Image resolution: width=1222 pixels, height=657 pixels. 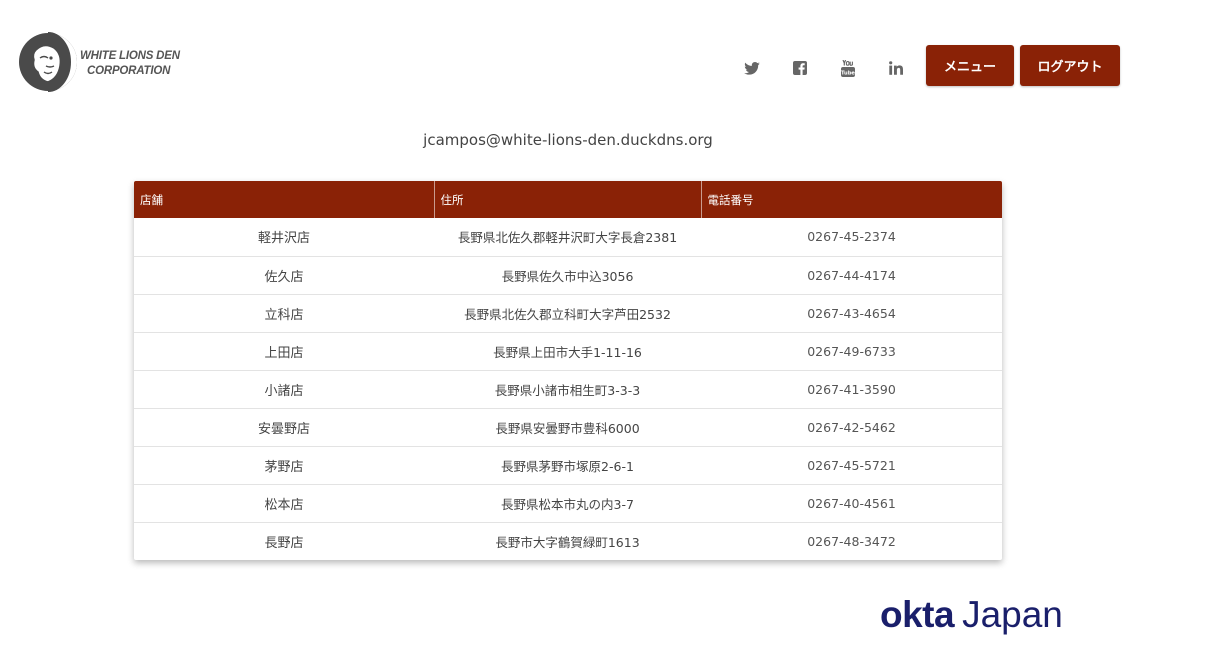 What do you see at coordinates (568, 140) in the screenshot?
I see `user-email: jcampos@white-lions-den.duckdns.org` at bounding box center [568, 140].